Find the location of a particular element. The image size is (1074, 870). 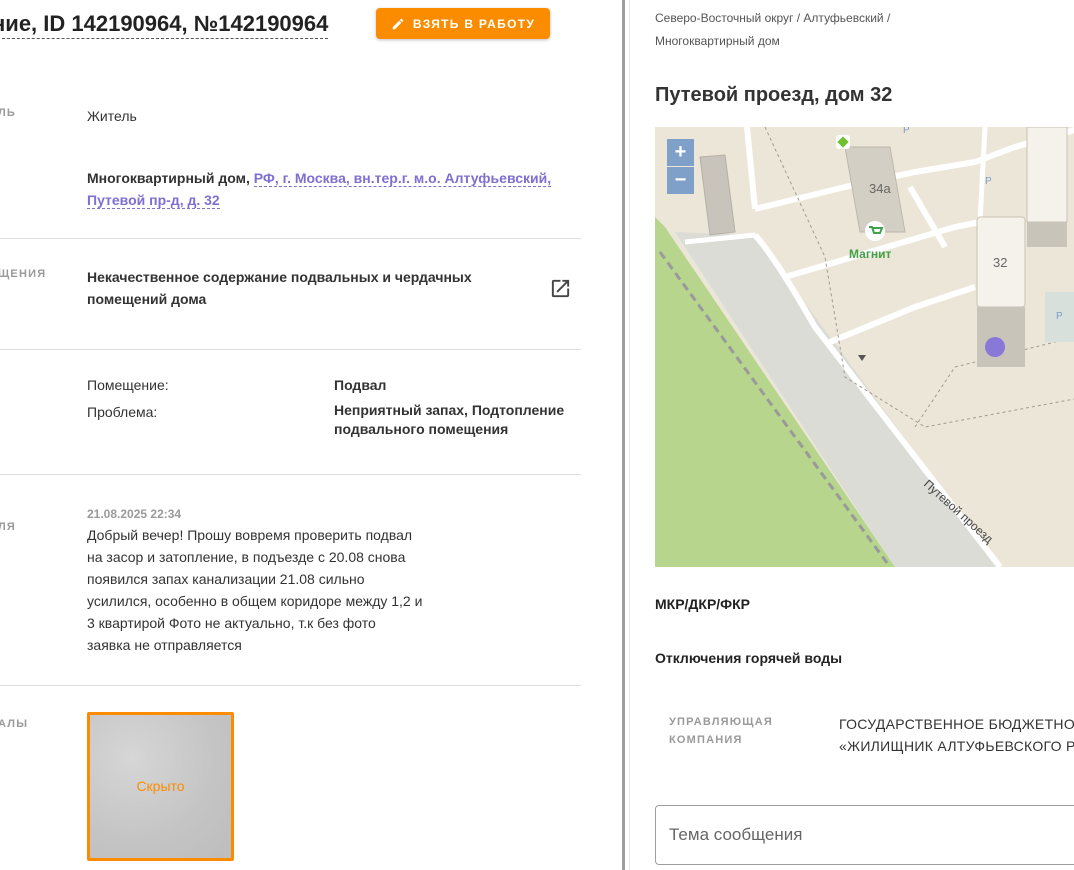

message-line: появился запах канализации 21.08 сильно is located at coordinates (226, 579).